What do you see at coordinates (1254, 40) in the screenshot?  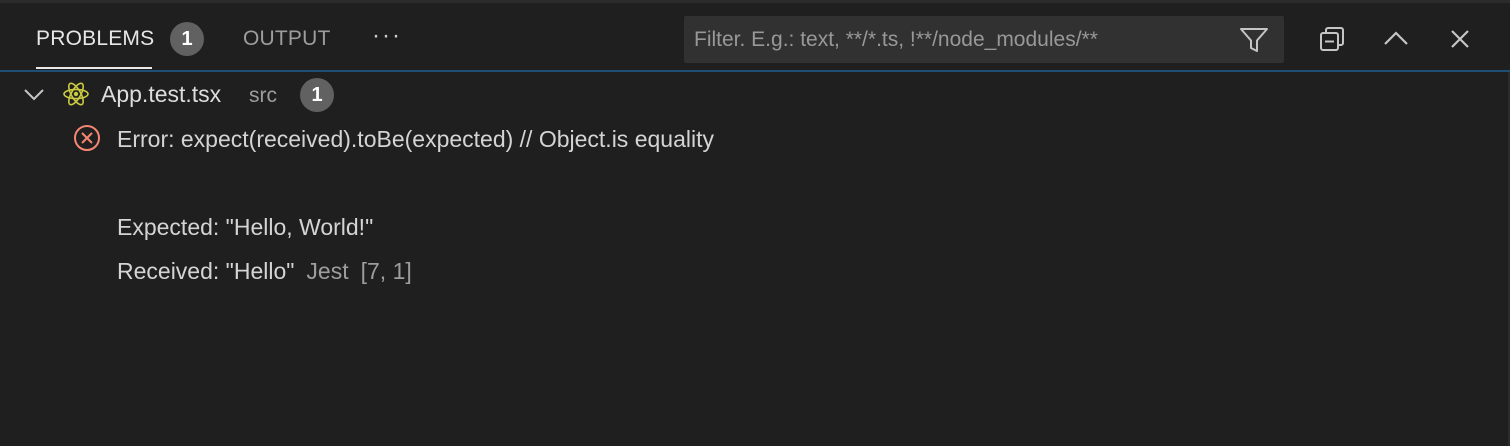 I see `filter-icon` at bounding box center [1254, 40].